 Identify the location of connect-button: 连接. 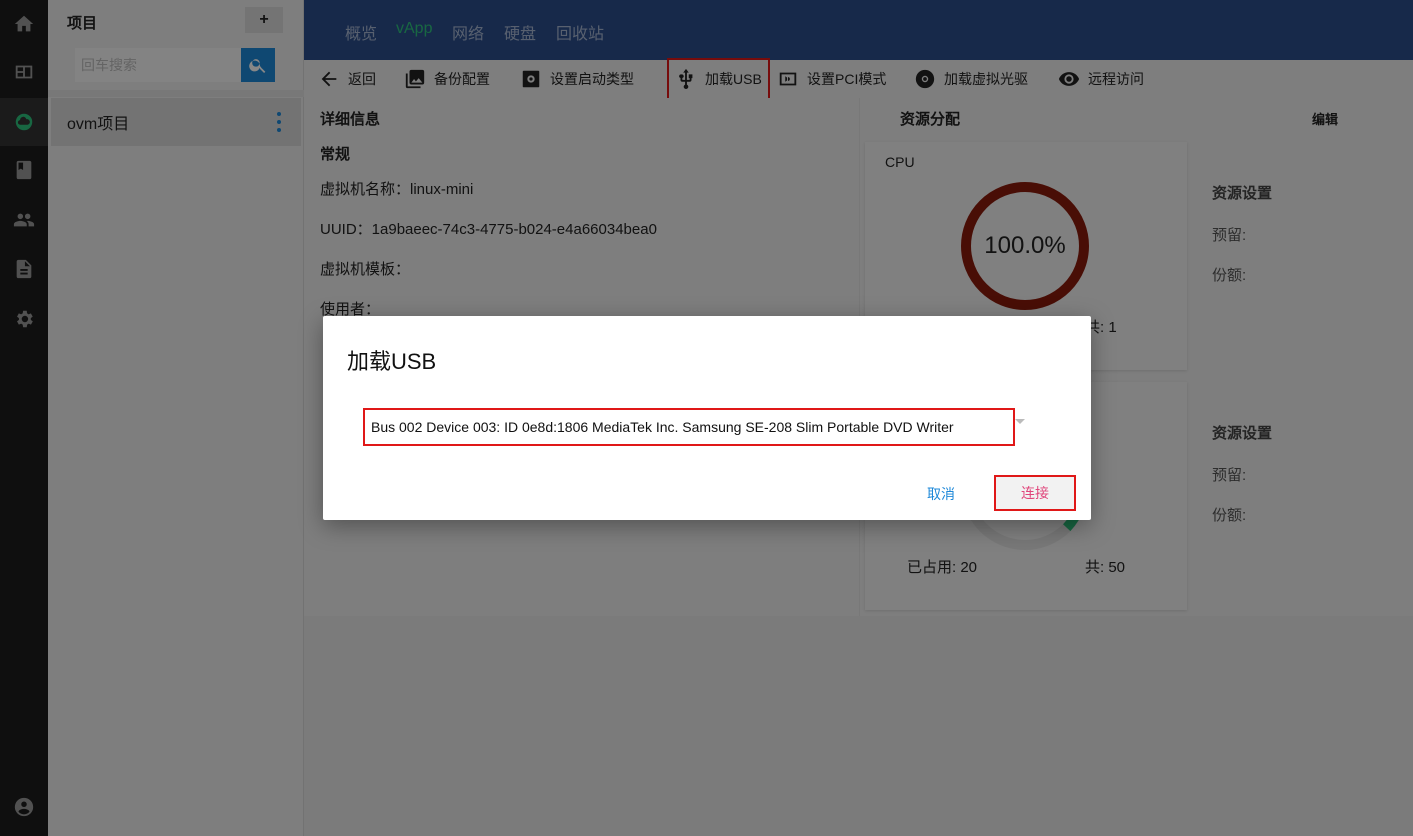
(1035, 493).